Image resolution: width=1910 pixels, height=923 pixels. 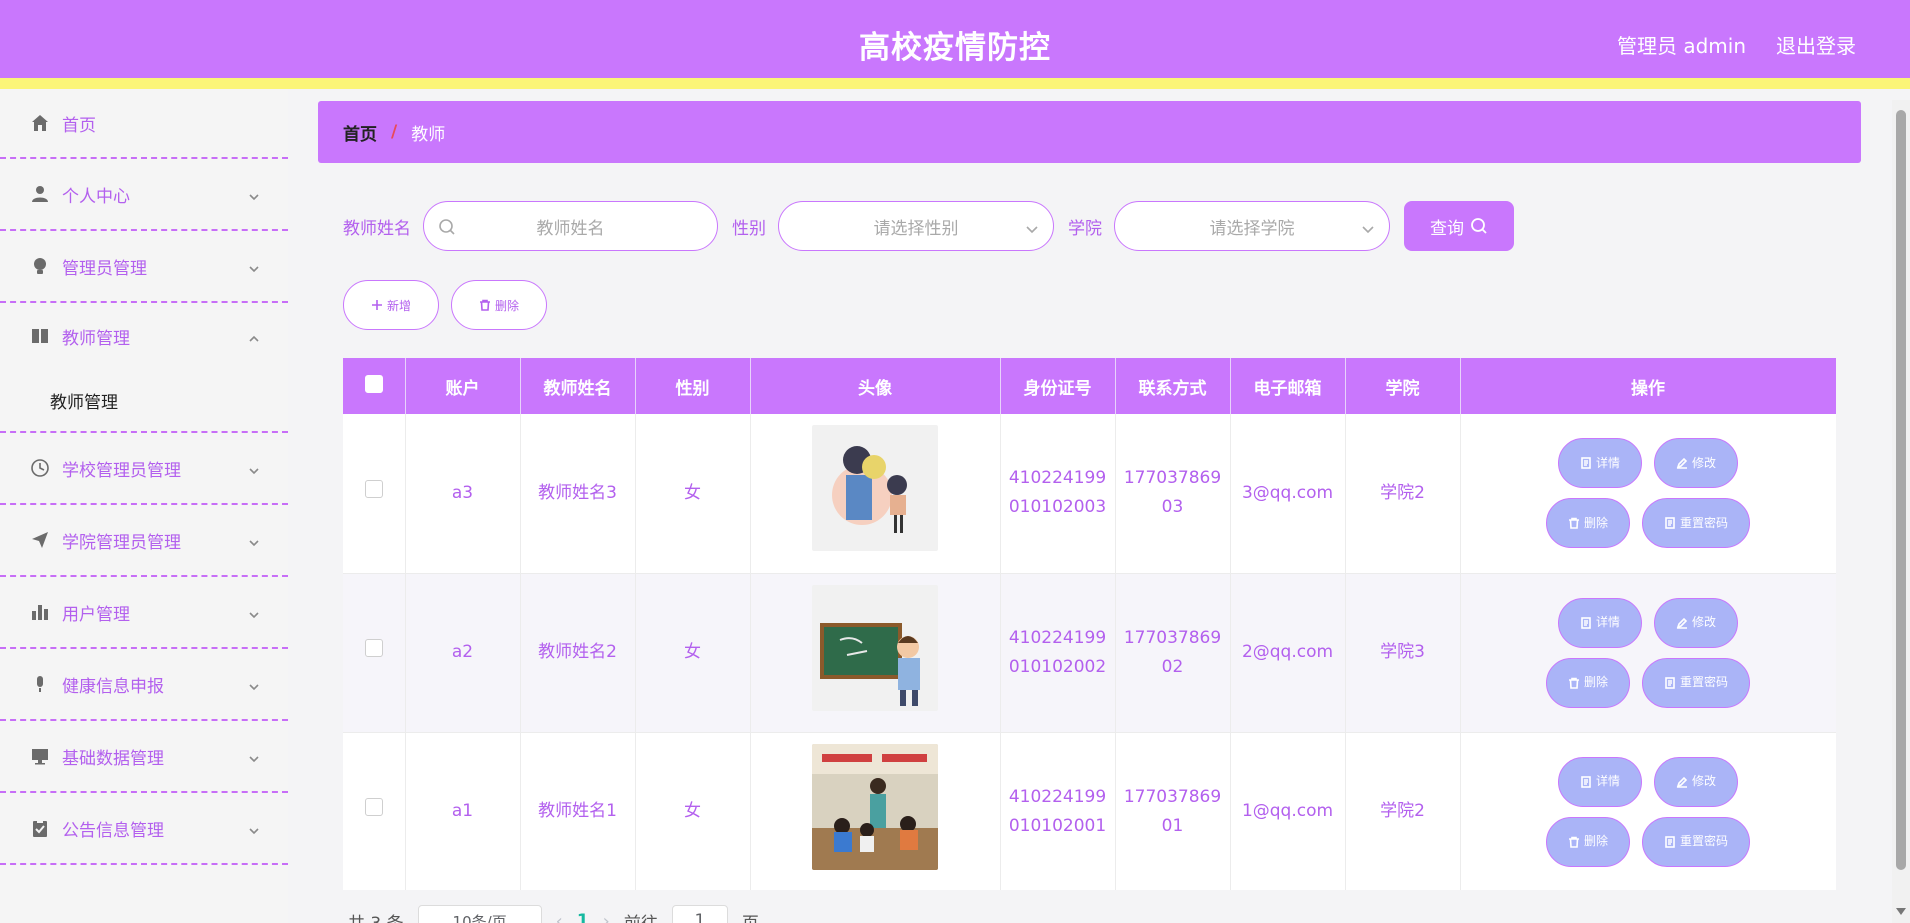 What do you see at coordinates (121, 470) in the screenshot?
I see `sidebar-item-label: 学校管理员管理` at bounding box center [121, 470].